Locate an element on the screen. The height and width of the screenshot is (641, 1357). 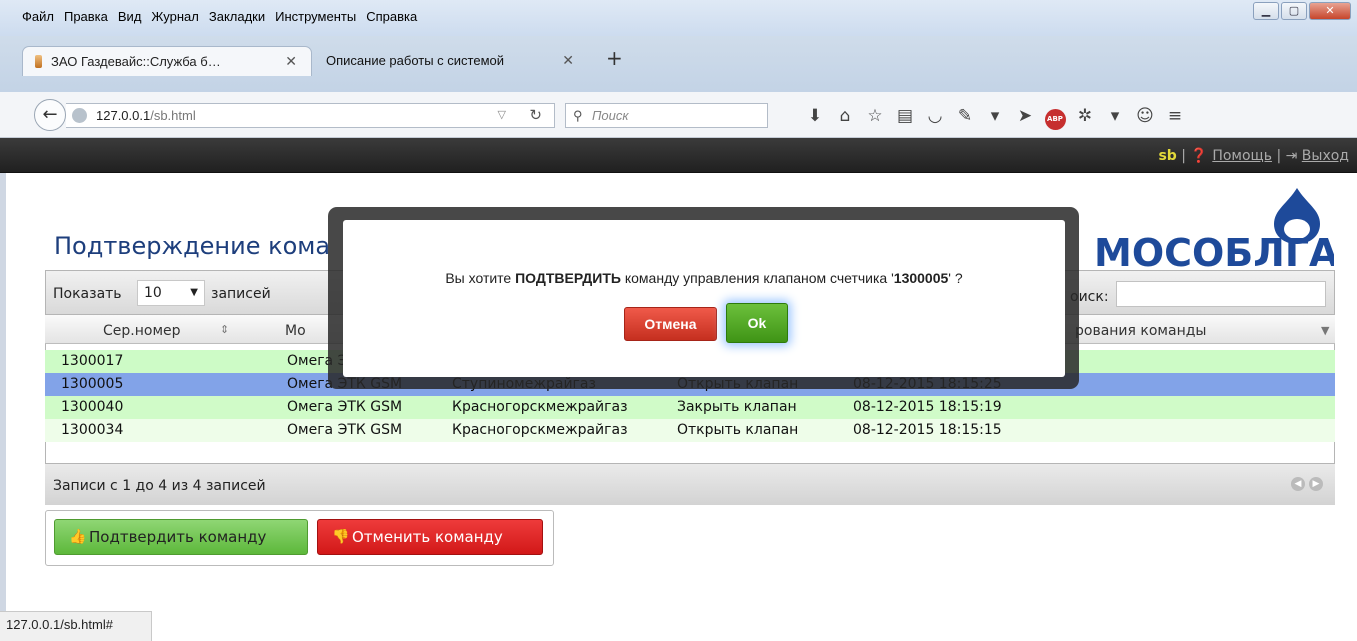
dialog-ok-button: Ok is located at coordinates (757, 323).